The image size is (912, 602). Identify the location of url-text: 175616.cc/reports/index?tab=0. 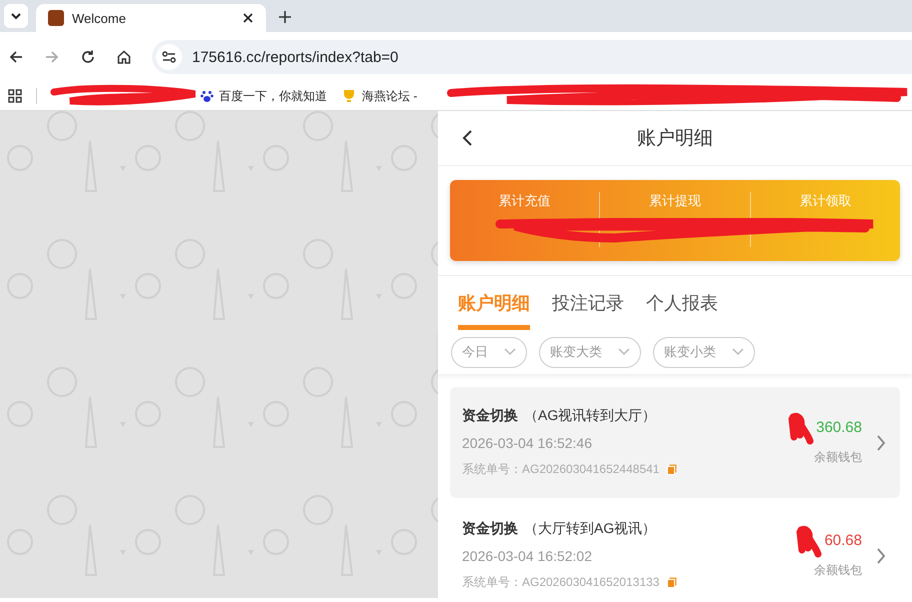
(295, 57).